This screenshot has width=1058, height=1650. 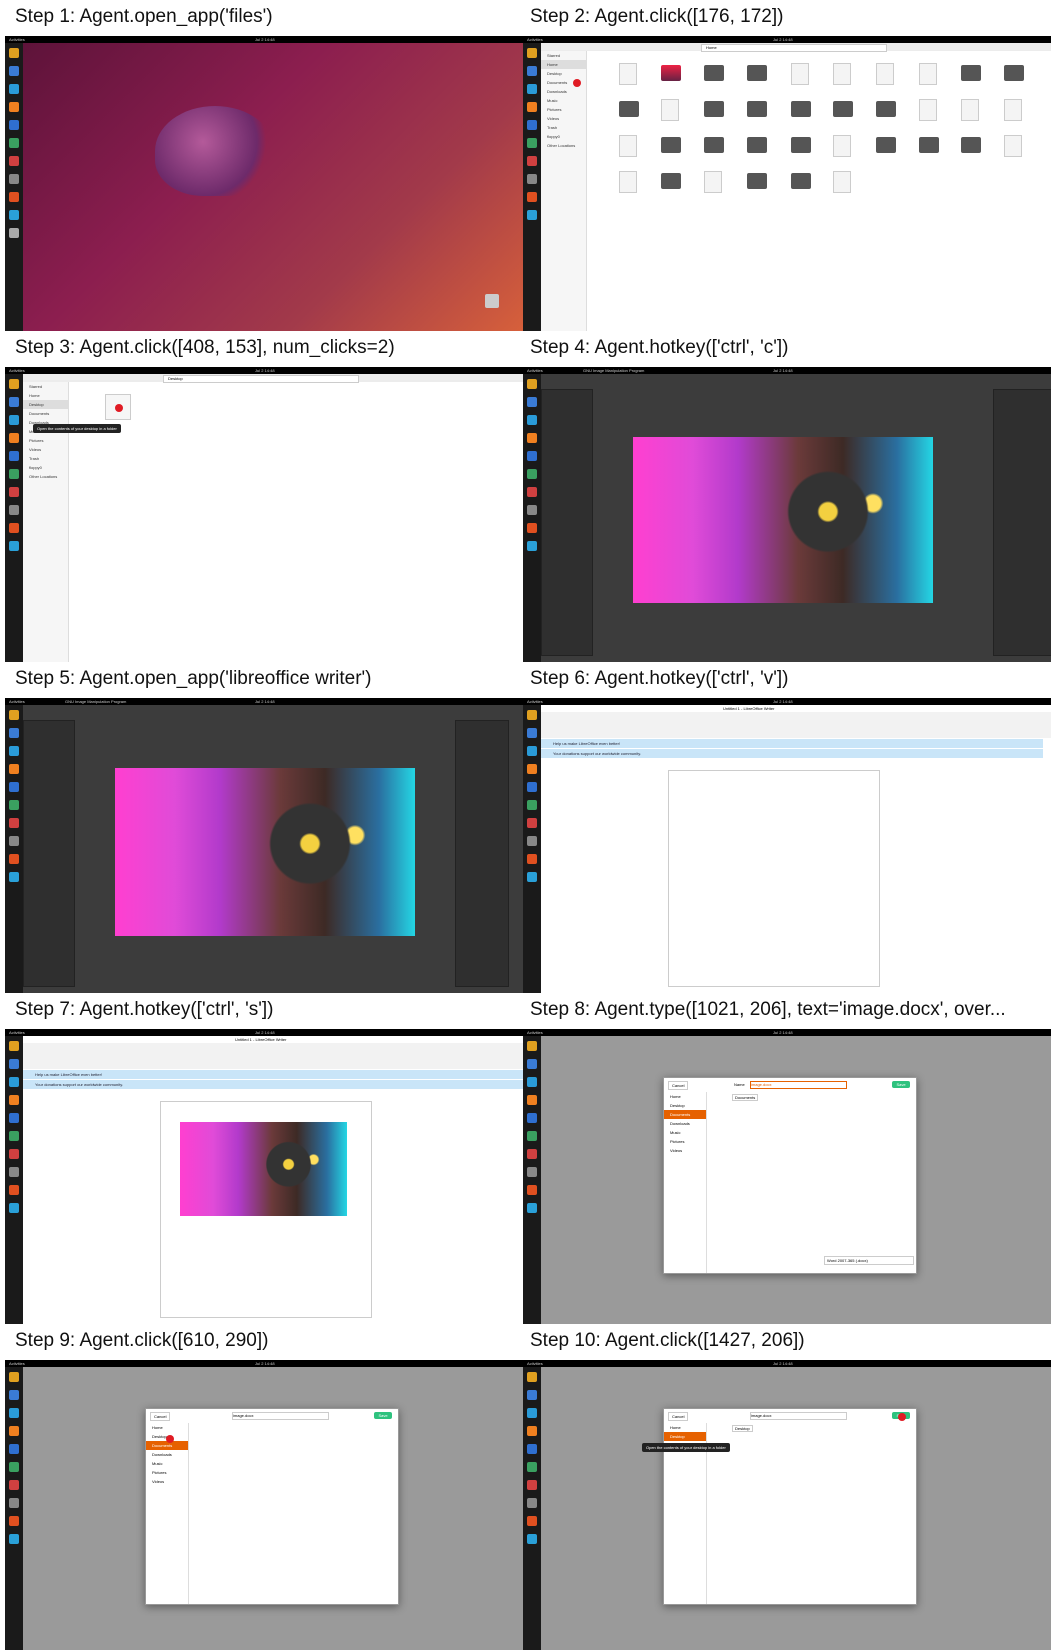 I want to click on place-documents: Documents, so click(x=685, y=1114).